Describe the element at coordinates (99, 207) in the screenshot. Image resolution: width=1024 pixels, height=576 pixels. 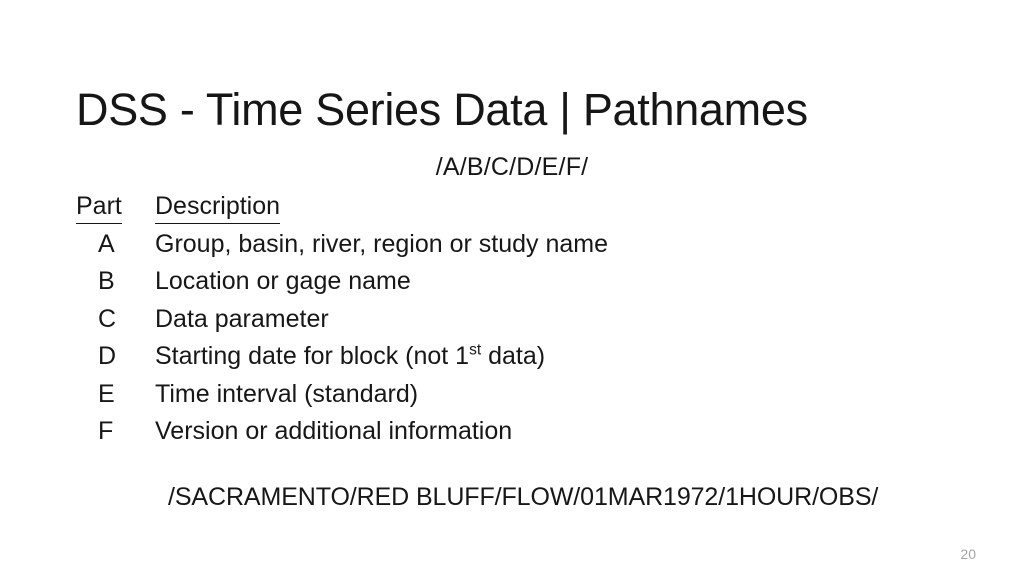
I see `column-header-part-label: Part` at that location.